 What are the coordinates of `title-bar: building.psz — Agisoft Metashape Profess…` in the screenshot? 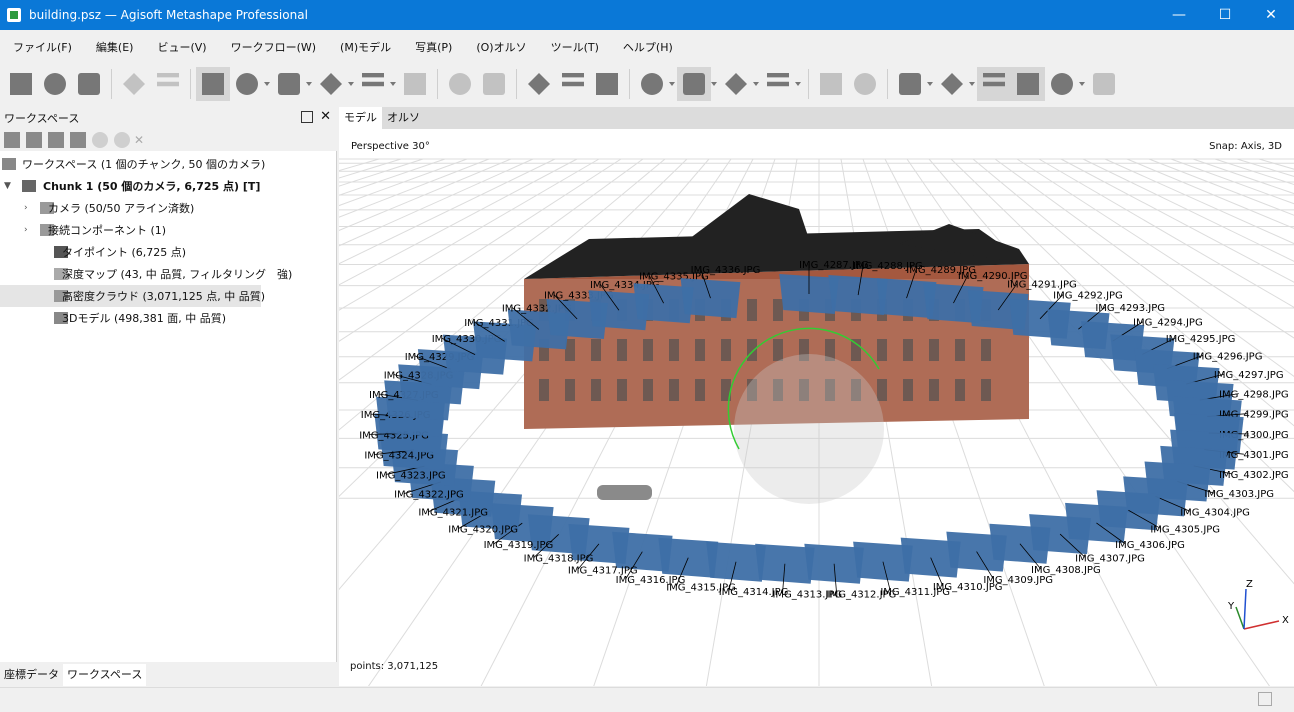 It's located at (647, 15).